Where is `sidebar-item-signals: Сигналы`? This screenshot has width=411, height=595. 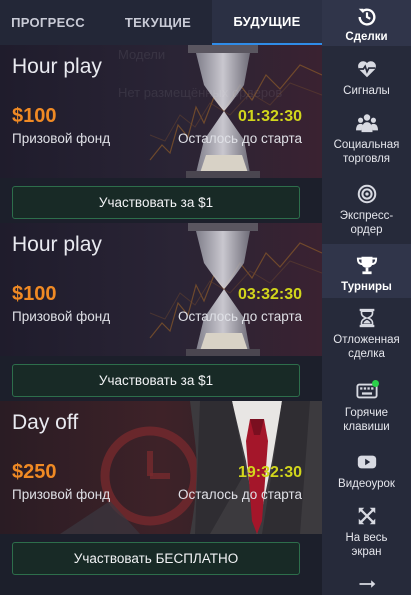 sidebar-item-signals: Сигналы is located at coordinates (366, 78).